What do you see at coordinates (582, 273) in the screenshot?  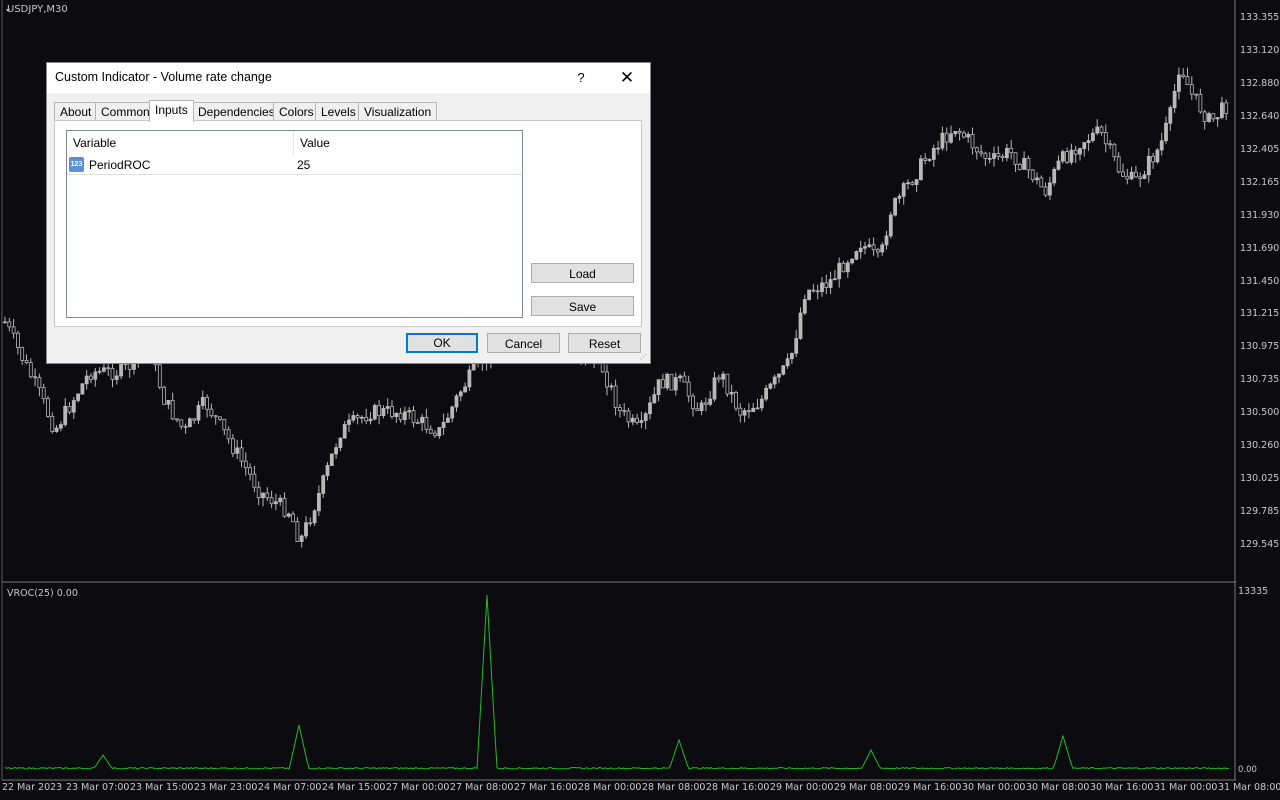 I see `load-button: Load` at bounding box center [582, 273].